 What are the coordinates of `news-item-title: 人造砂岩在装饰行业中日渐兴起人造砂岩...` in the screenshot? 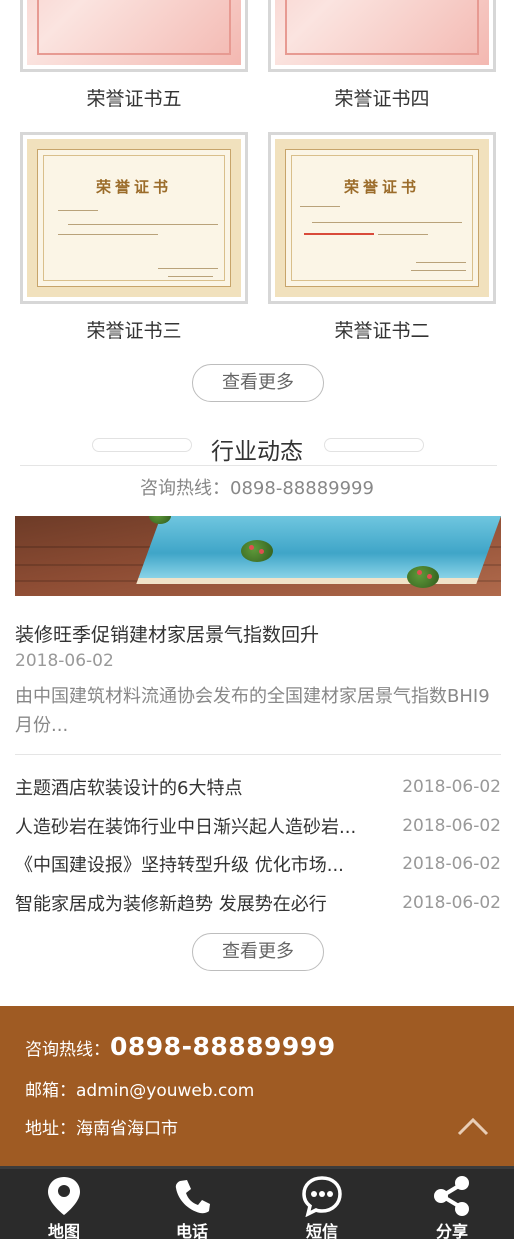 It's located at (186, 827).